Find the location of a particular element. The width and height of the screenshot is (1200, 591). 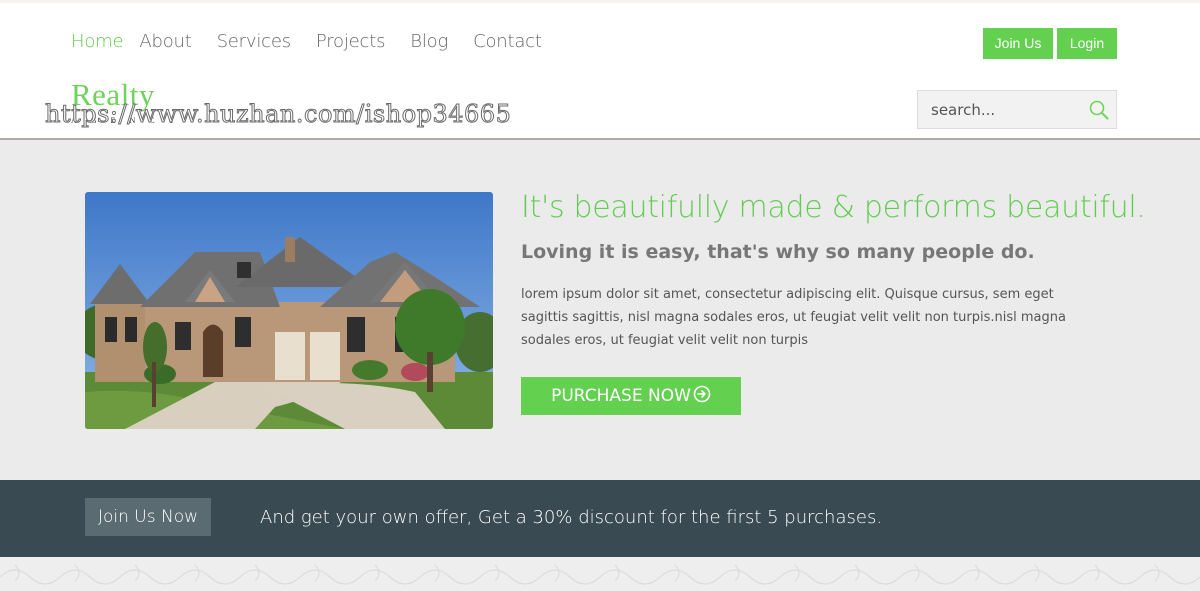

purchase-now-label: PURCHASE NOW is located at coordinates (621, 396).